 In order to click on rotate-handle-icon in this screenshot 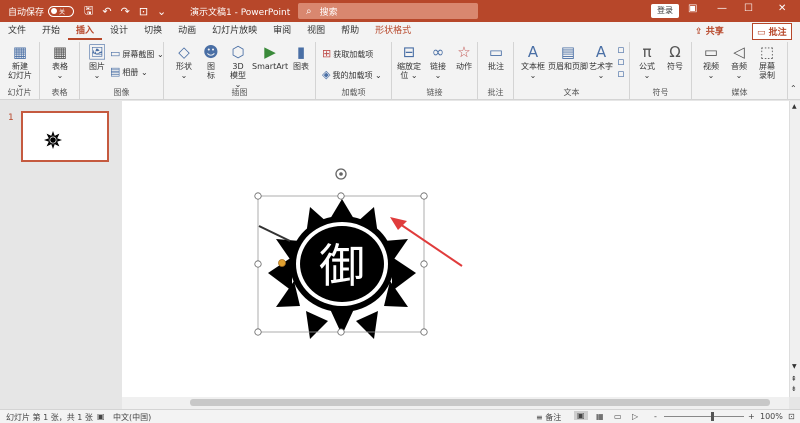, I will do `click(341, 174)`.